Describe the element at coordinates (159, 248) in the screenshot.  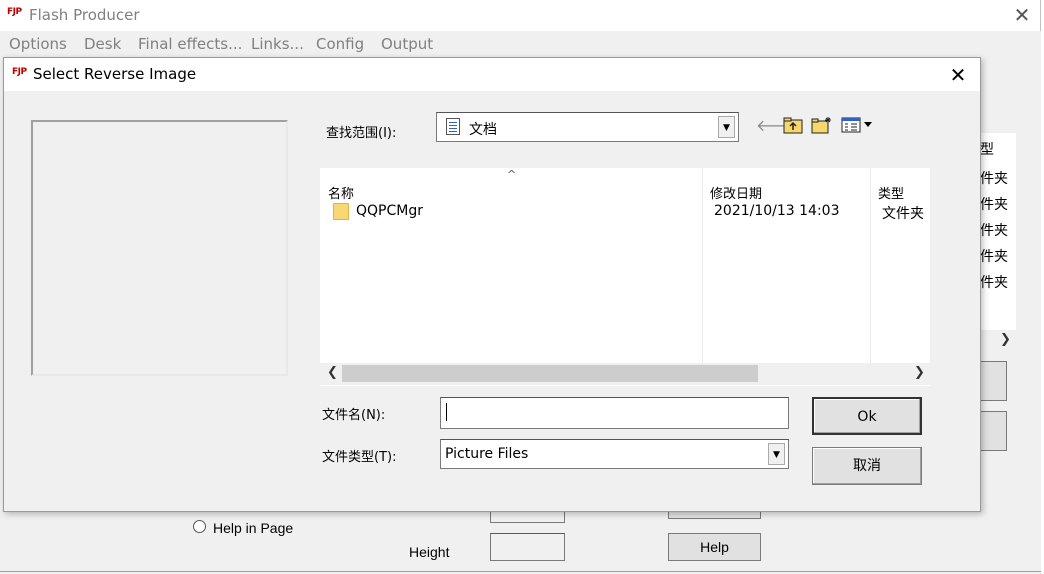
I see `image-preview` at that location.